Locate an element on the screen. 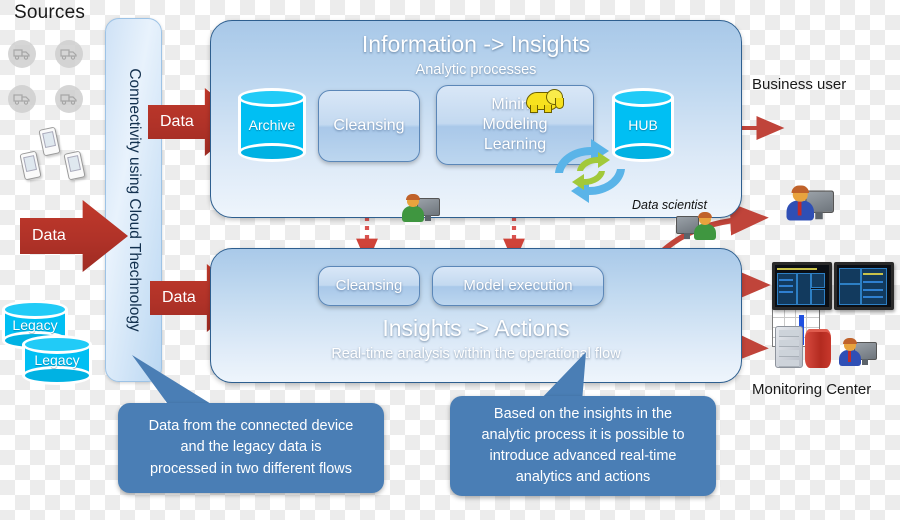 The image size is (900, 520). right-callout-line-4: analytics and actions is located at coordinates (583, 477).